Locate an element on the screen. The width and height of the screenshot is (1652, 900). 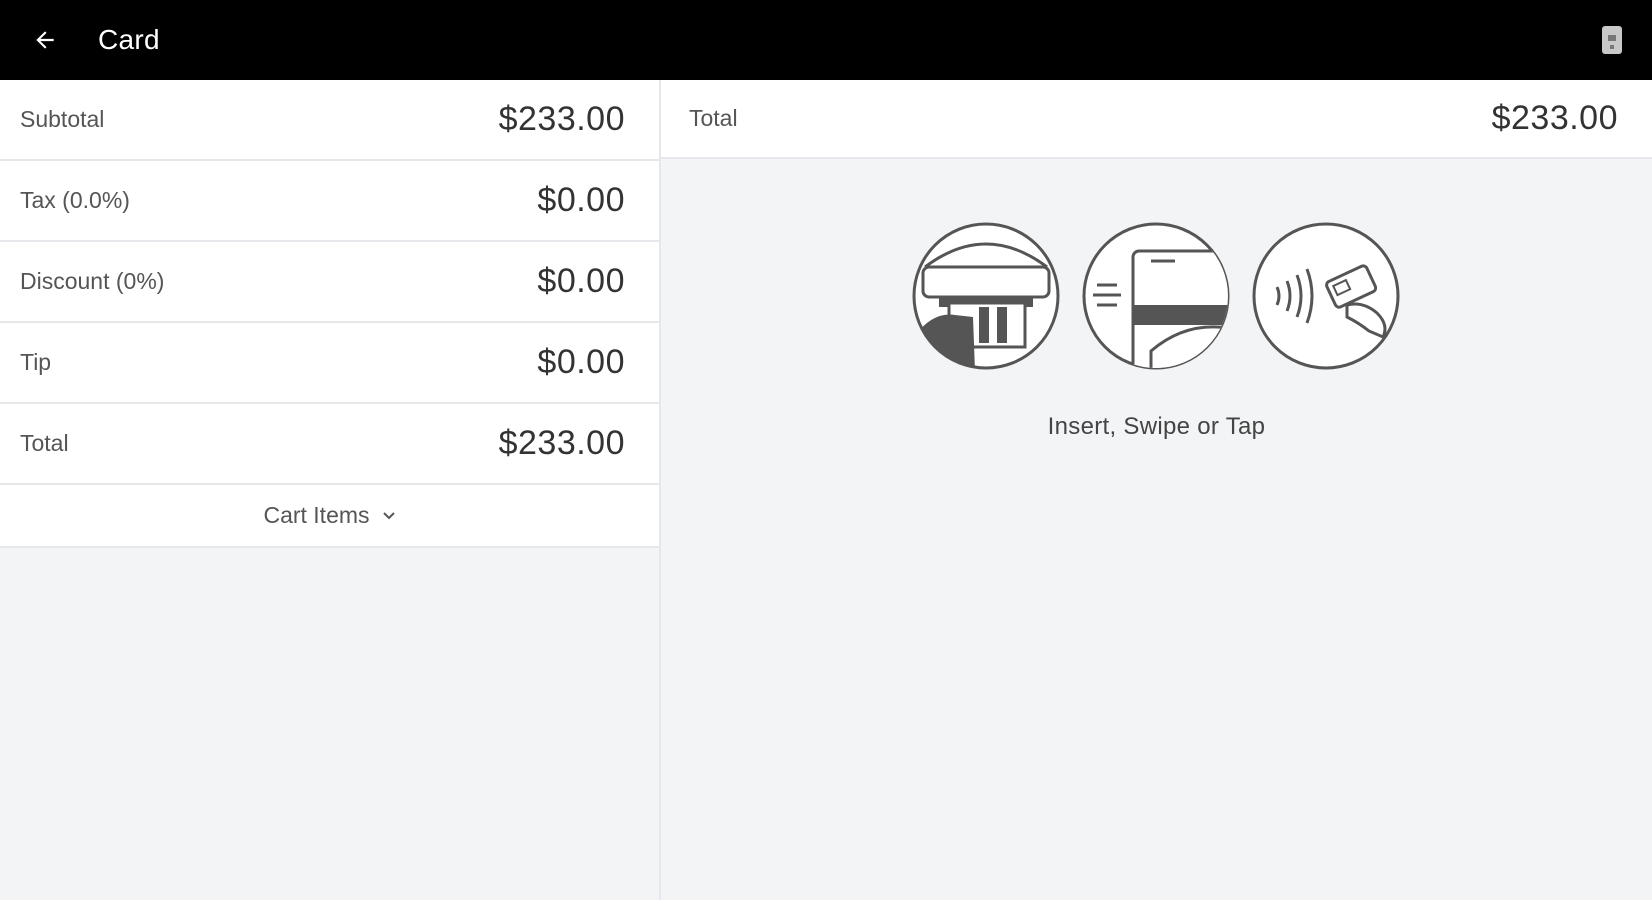
tax-value: $0.00 is located at coordinates (581, 200).